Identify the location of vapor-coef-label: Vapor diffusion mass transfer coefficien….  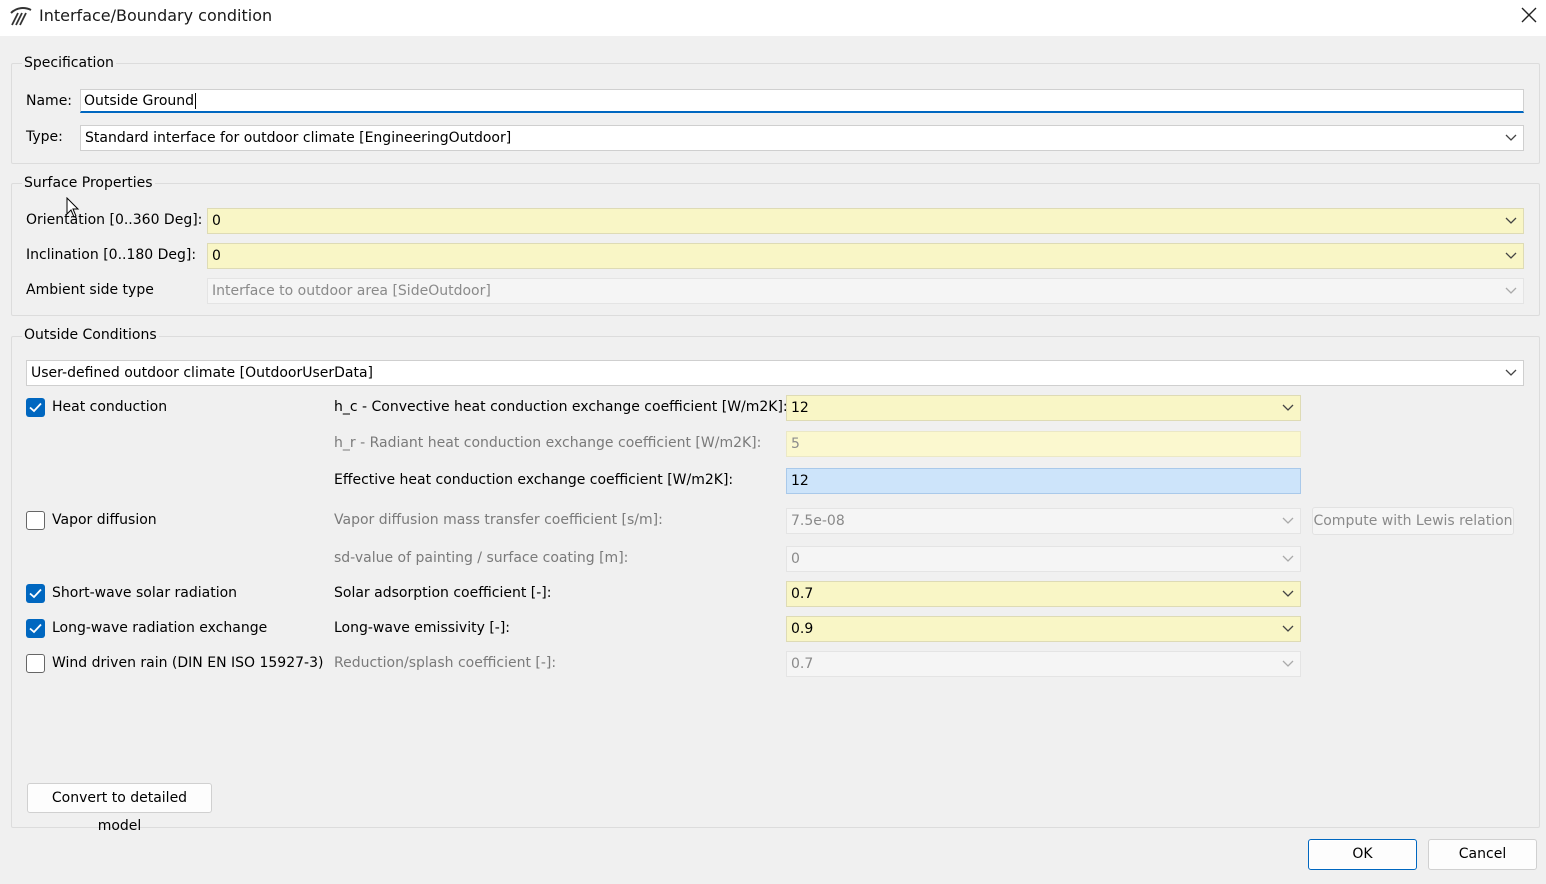
(498, 520).